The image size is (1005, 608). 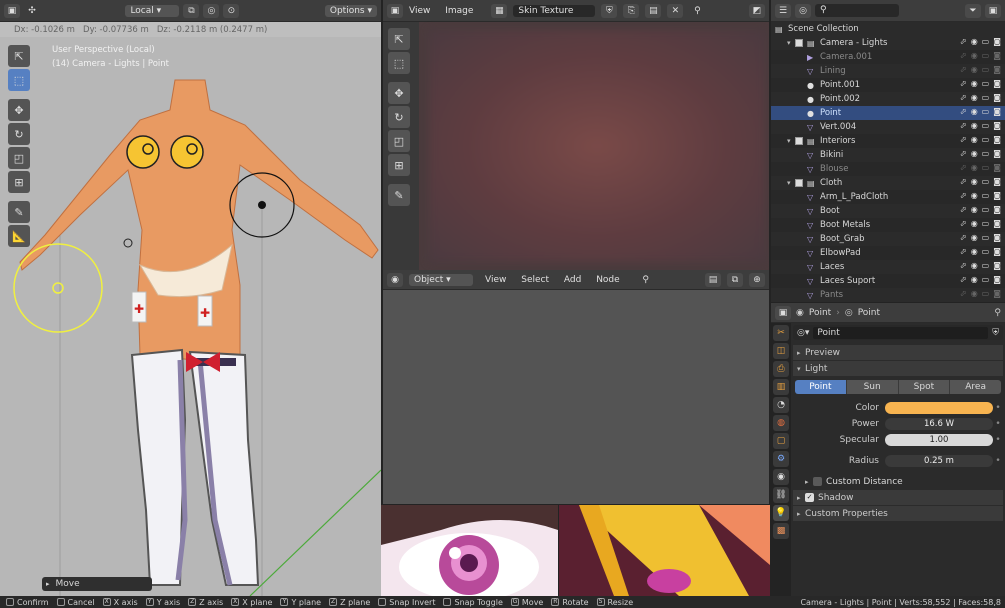 What do you see at coordinates (939, 460) in the screenshot?
I see `radius-field: 0.25 m` at bounding box center [939, 460].